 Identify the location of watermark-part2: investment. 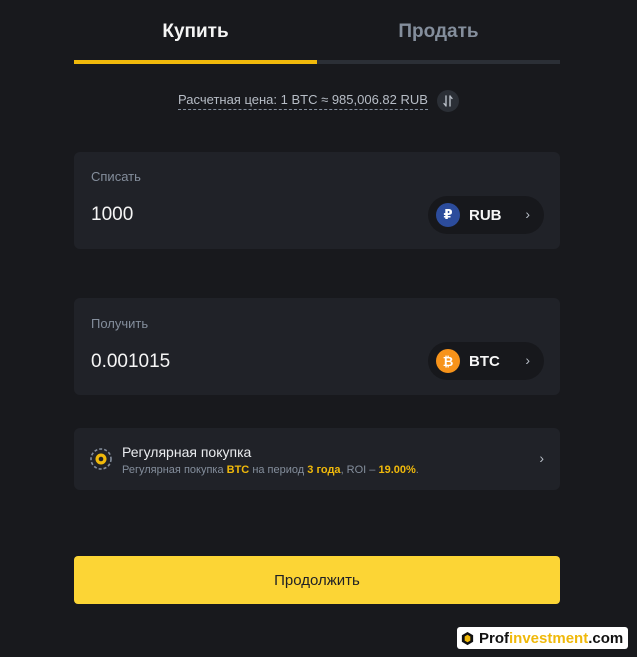
(549, 638).